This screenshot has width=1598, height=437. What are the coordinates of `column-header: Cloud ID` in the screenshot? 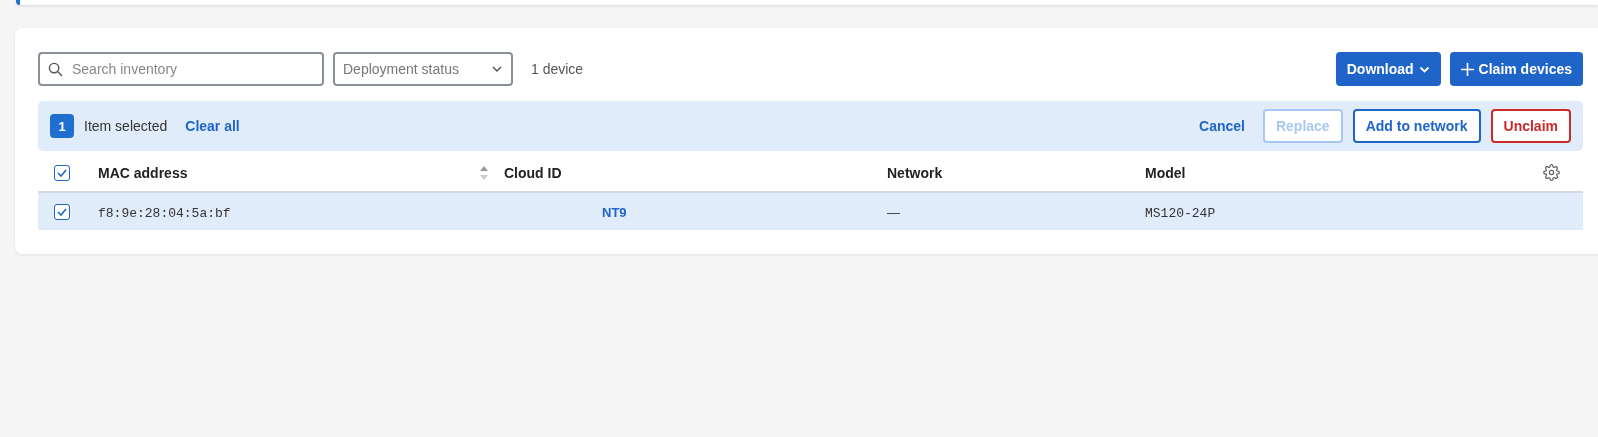 It's located at (533, 172).